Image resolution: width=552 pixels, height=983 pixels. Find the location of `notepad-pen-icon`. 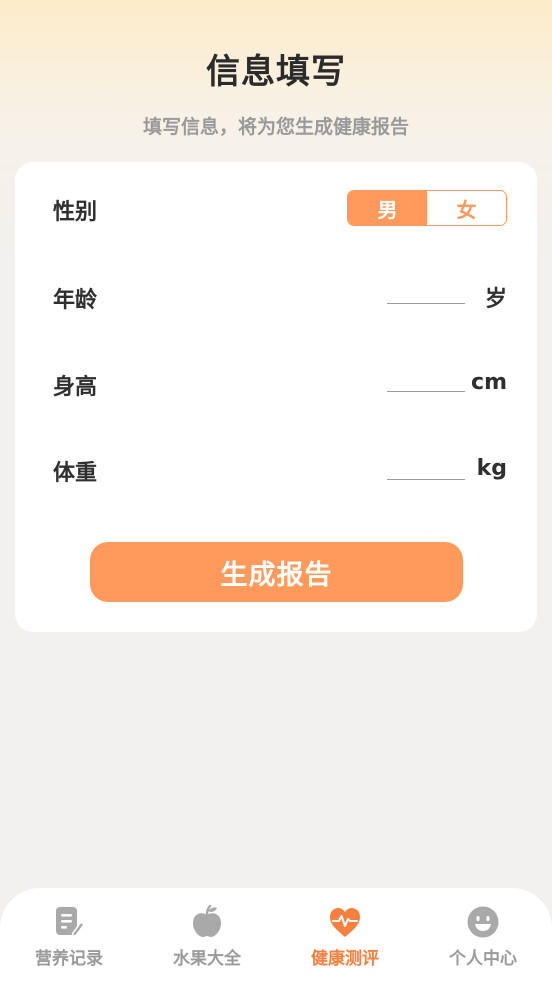

notepad-pen-icon is located at coordinates (71, 922).